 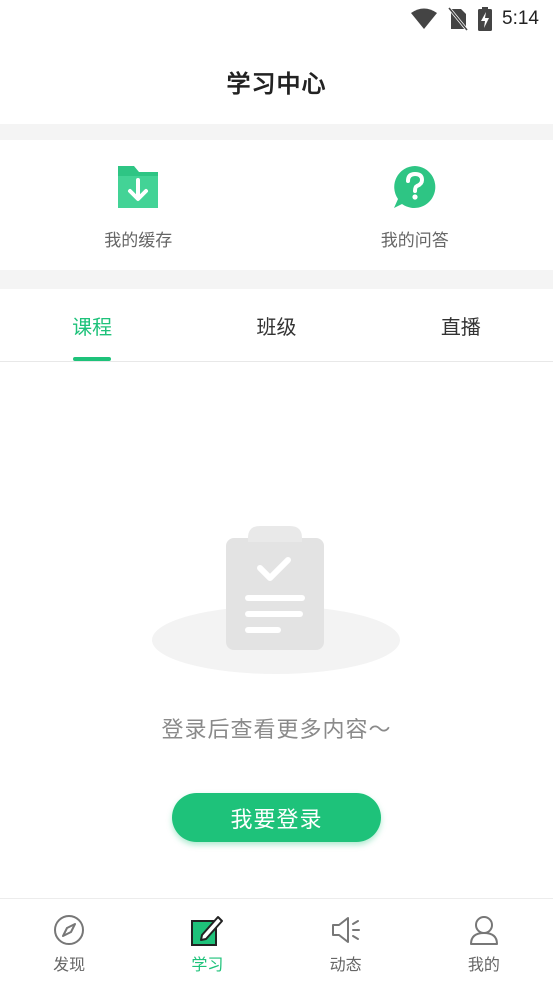 What do you see at coordinates (520, 18) in the screenshot?
I see `status-time: 5:14` at bounding box center [520, 18].